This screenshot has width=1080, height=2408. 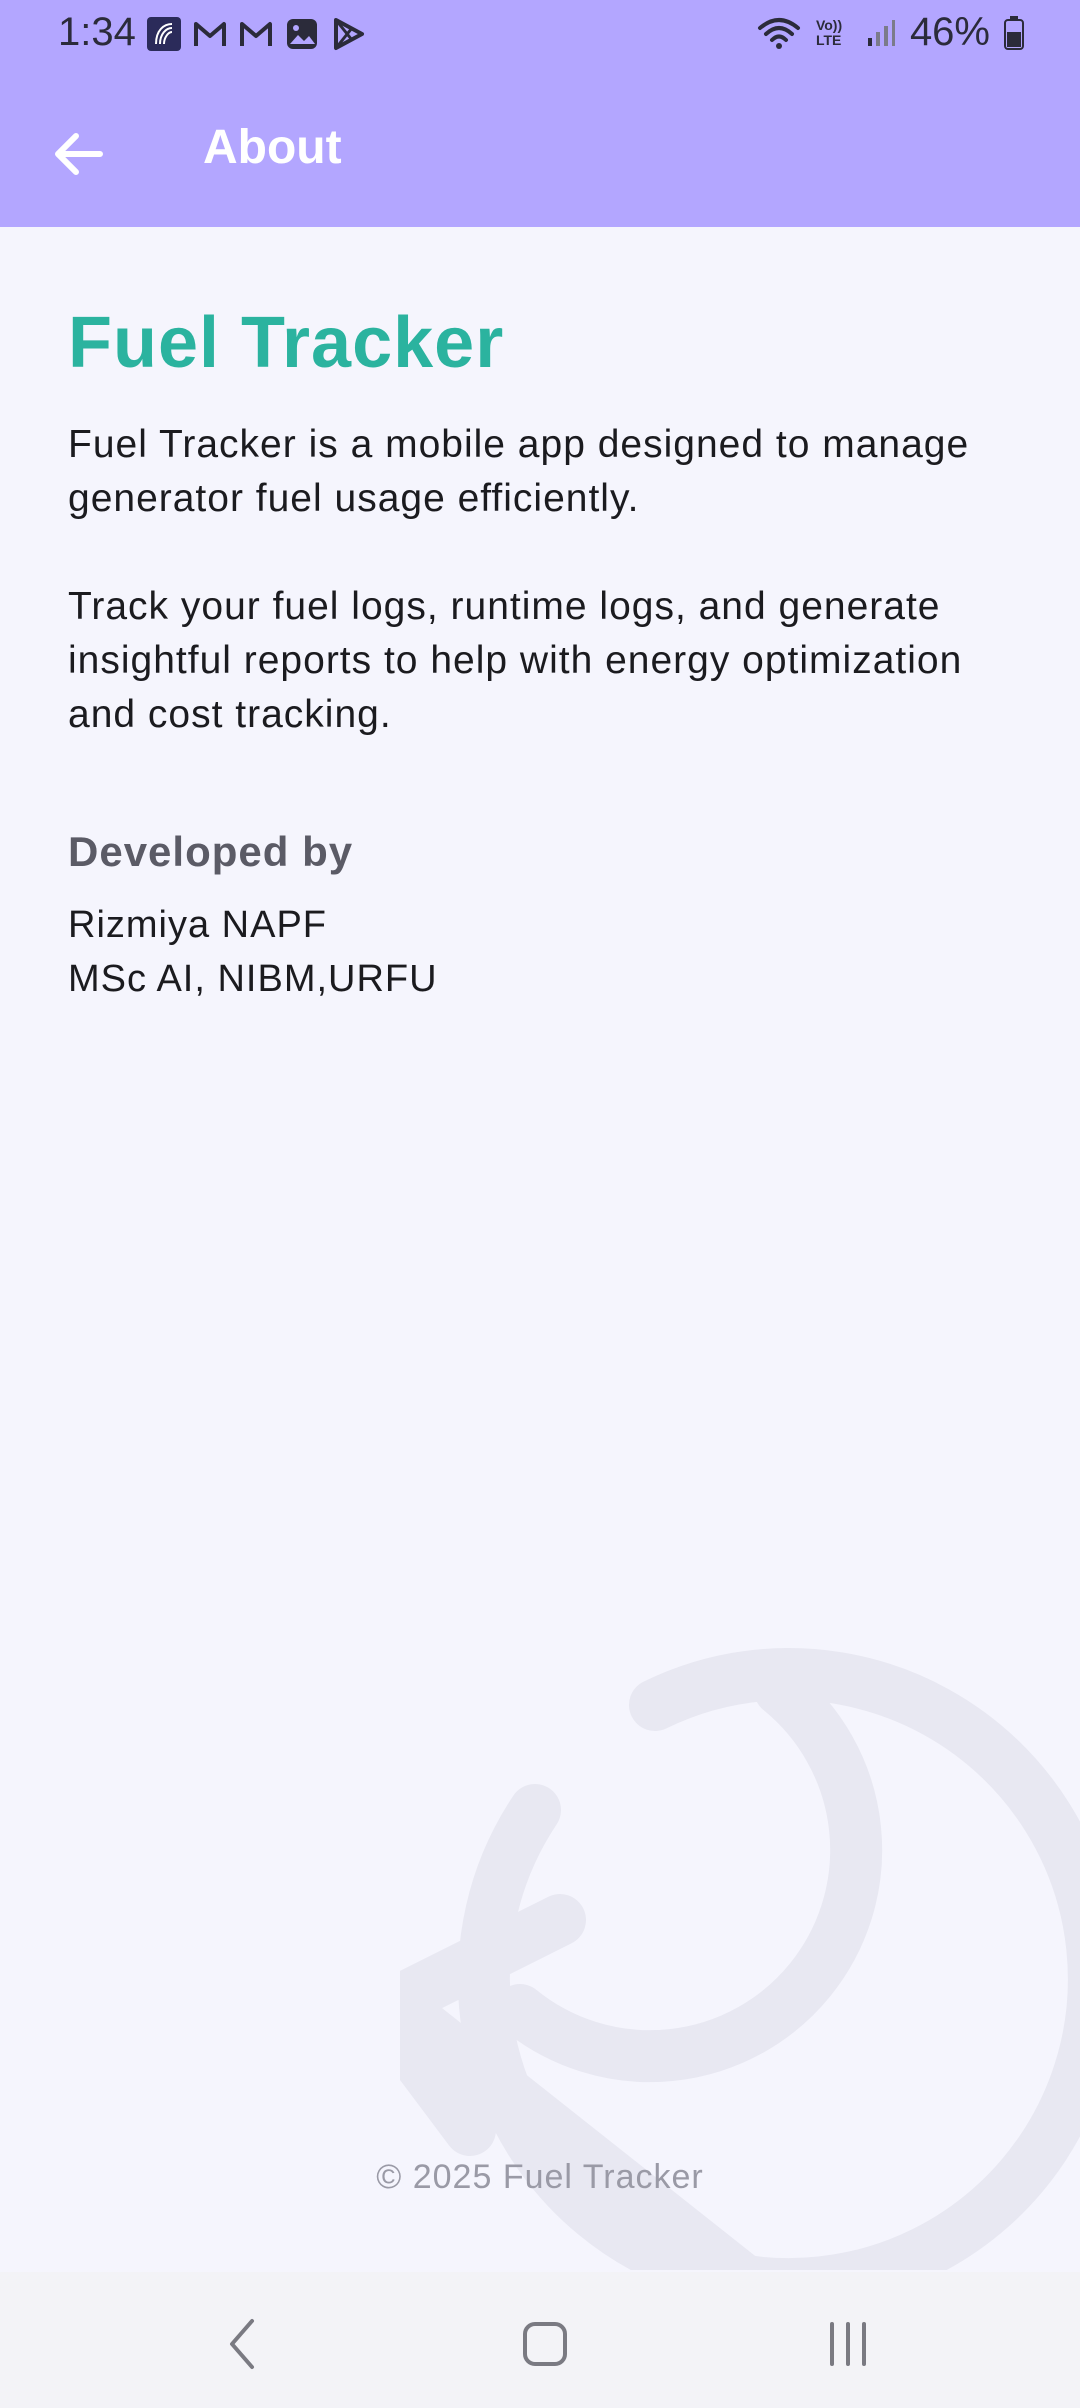 What do you see at coordinates (272, 147) in the screenshot?
I see `page-title: About` at bounding box center [272, 147].